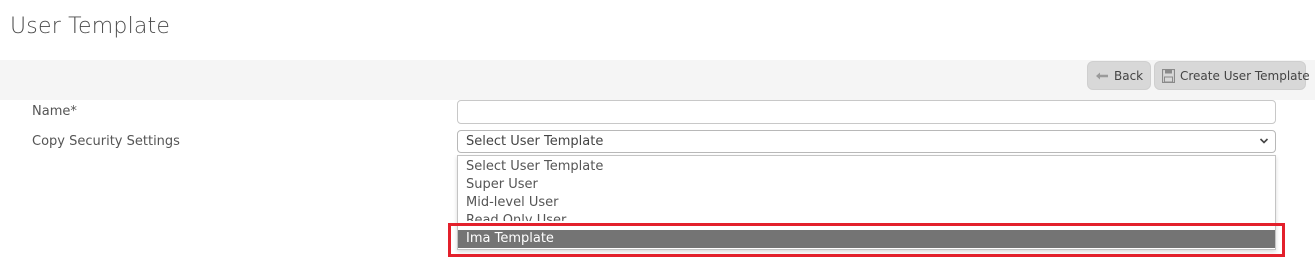 This screenshot has height=275, width=1315. Describe the element at coordinates (866, 239) in the screenshot. I see `option-ima-template: Ima Template` at that location.